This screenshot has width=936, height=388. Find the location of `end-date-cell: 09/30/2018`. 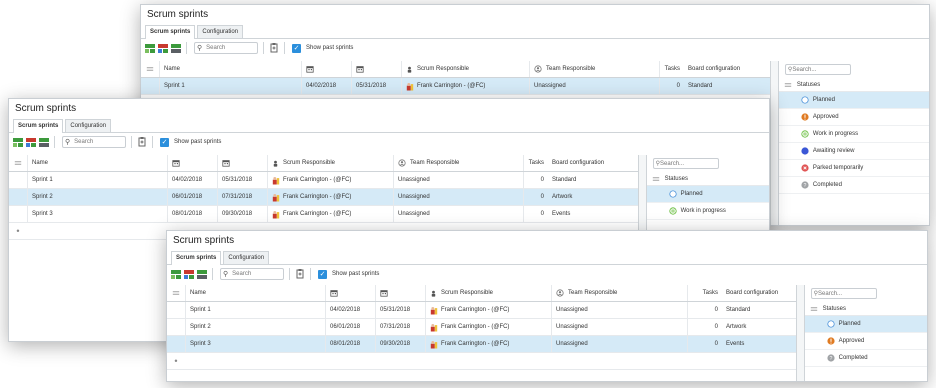

end-date-cell: 09/30/2018 is located at coordinates (242, 214).